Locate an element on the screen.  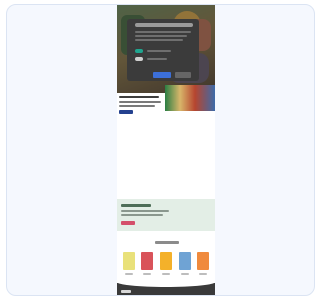
notice-title is located at coordinates (136, 205).